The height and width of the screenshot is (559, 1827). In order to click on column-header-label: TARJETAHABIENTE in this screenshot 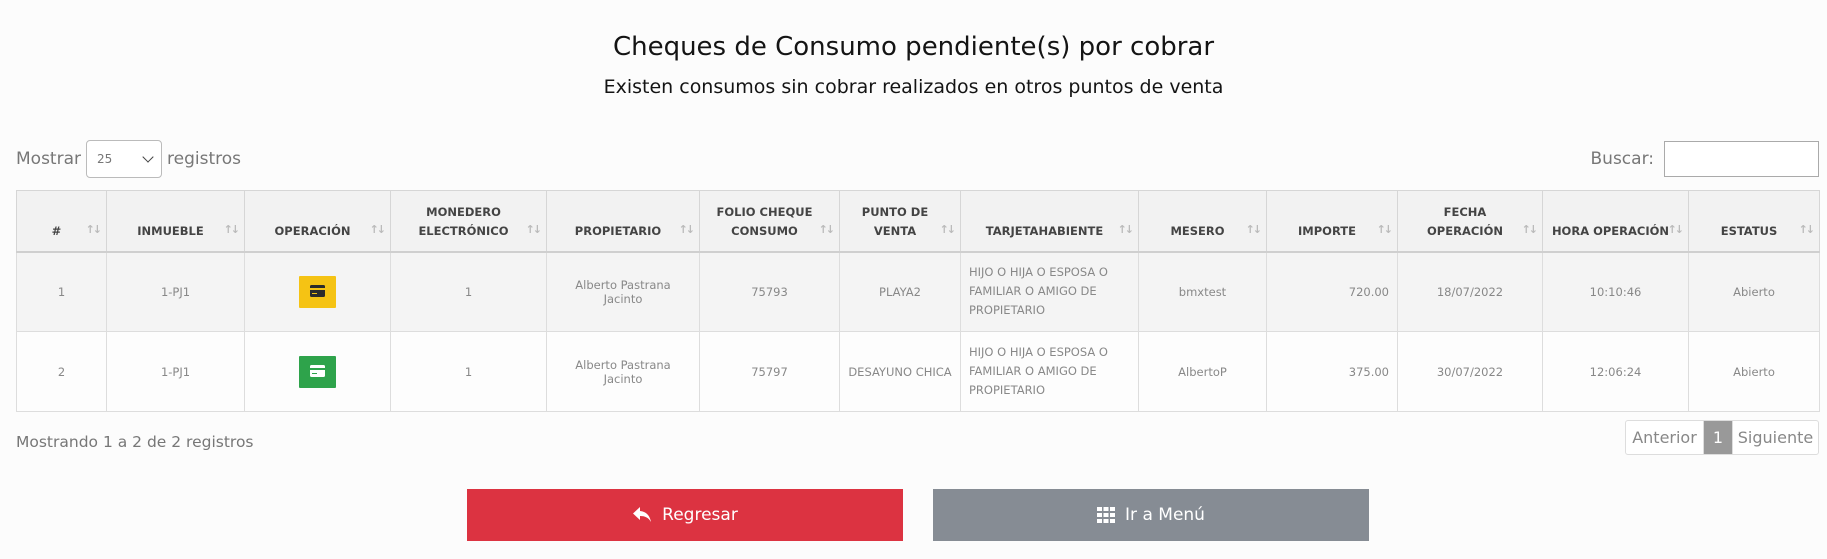, I will do `click(1044, 230)`.